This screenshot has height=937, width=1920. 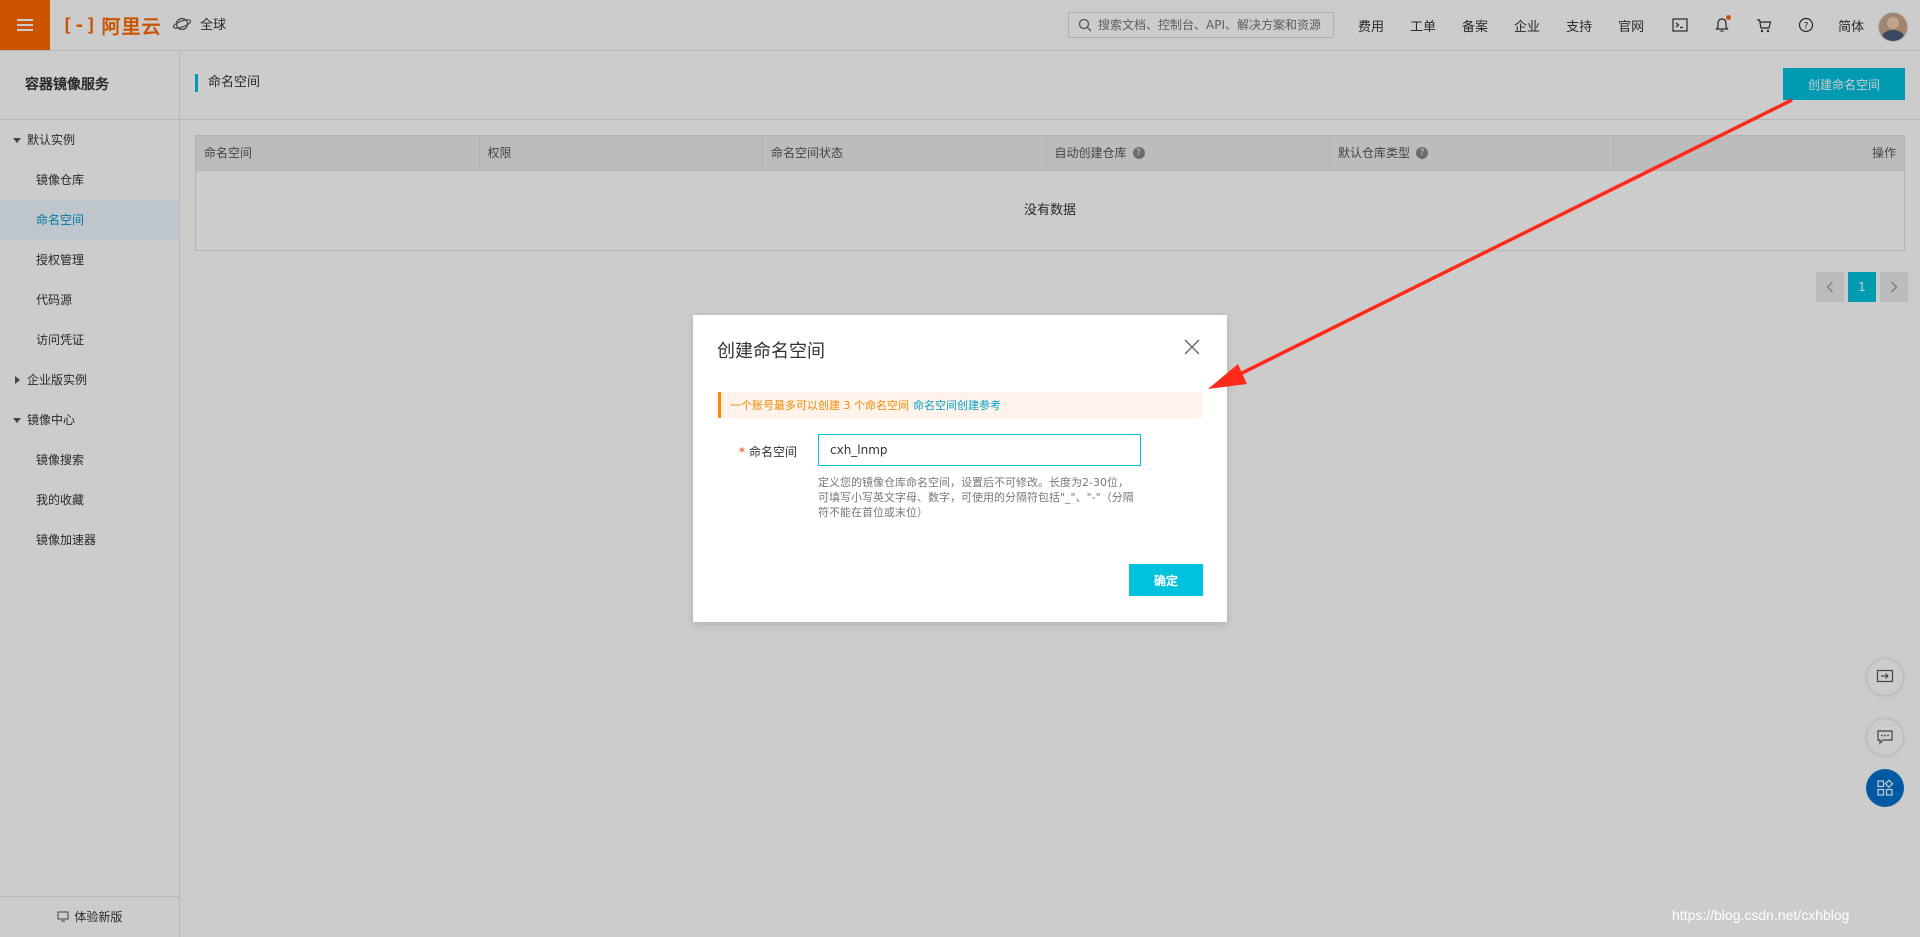 I want to click on annotation-arrow, so click(x=1500, y=243).